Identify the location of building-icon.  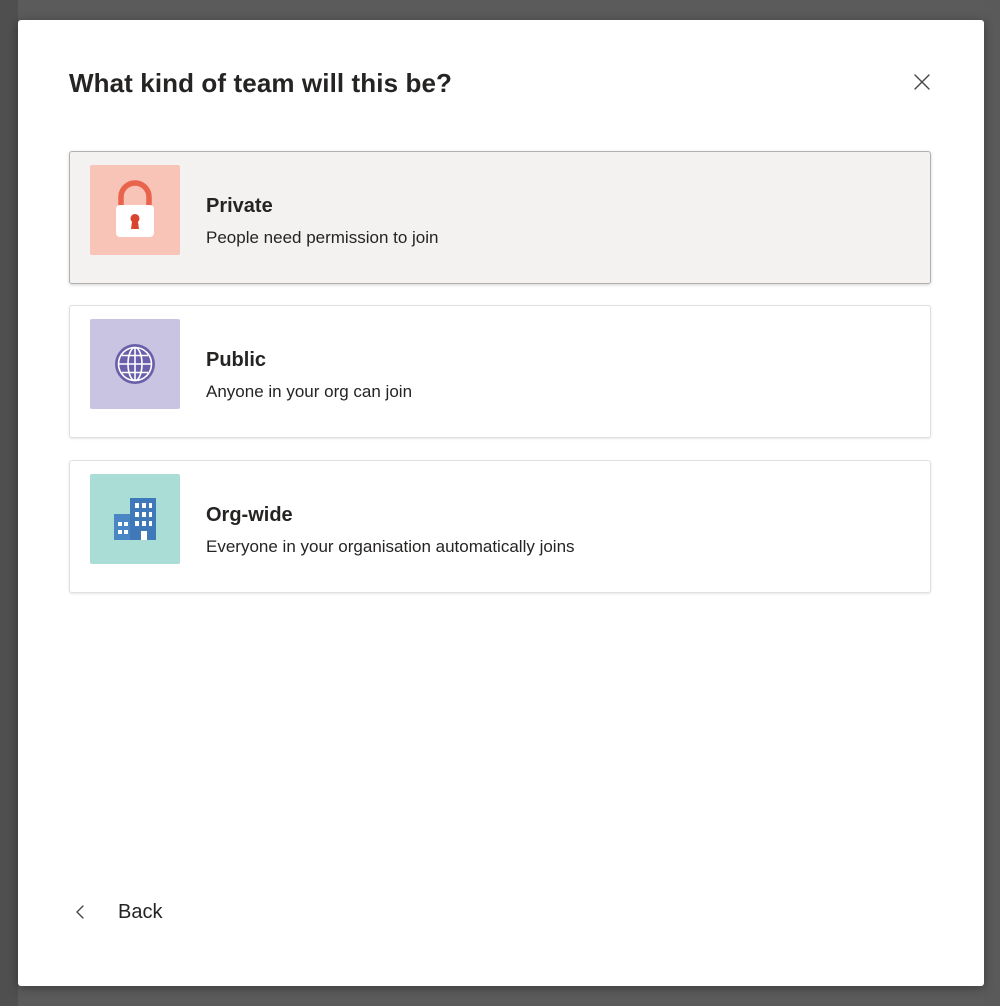
(135, 519).